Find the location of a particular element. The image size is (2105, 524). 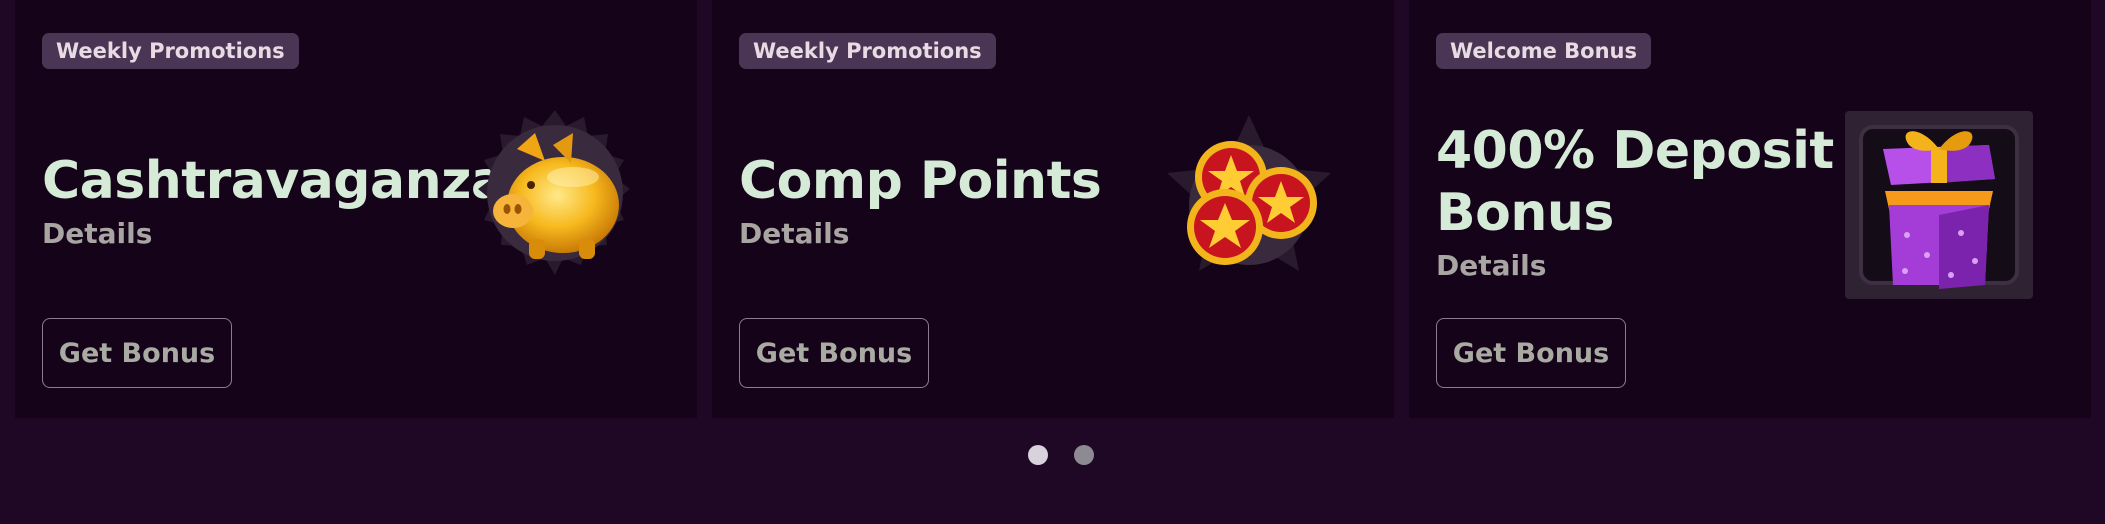

star-coins-icon is located at coordinates (1249, 205).